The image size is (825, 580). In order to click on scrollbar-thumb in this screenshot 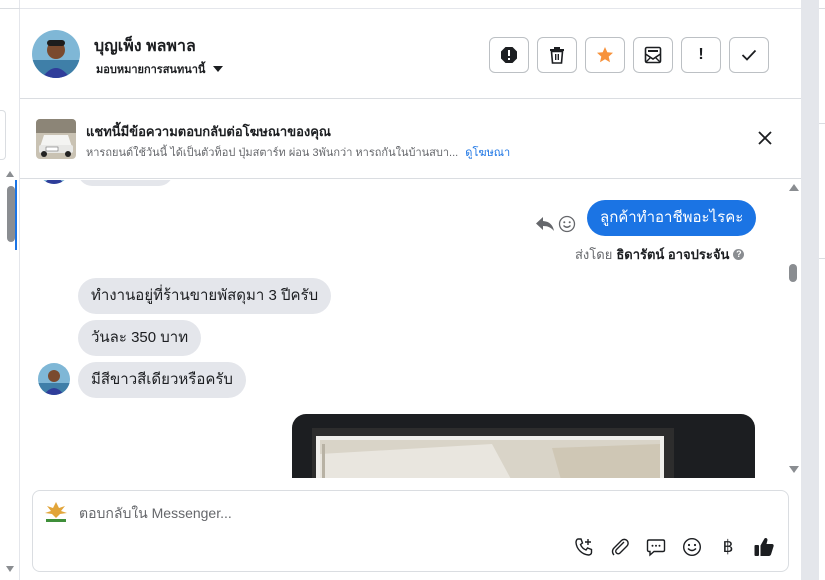, I will do `click(11, 214)`.